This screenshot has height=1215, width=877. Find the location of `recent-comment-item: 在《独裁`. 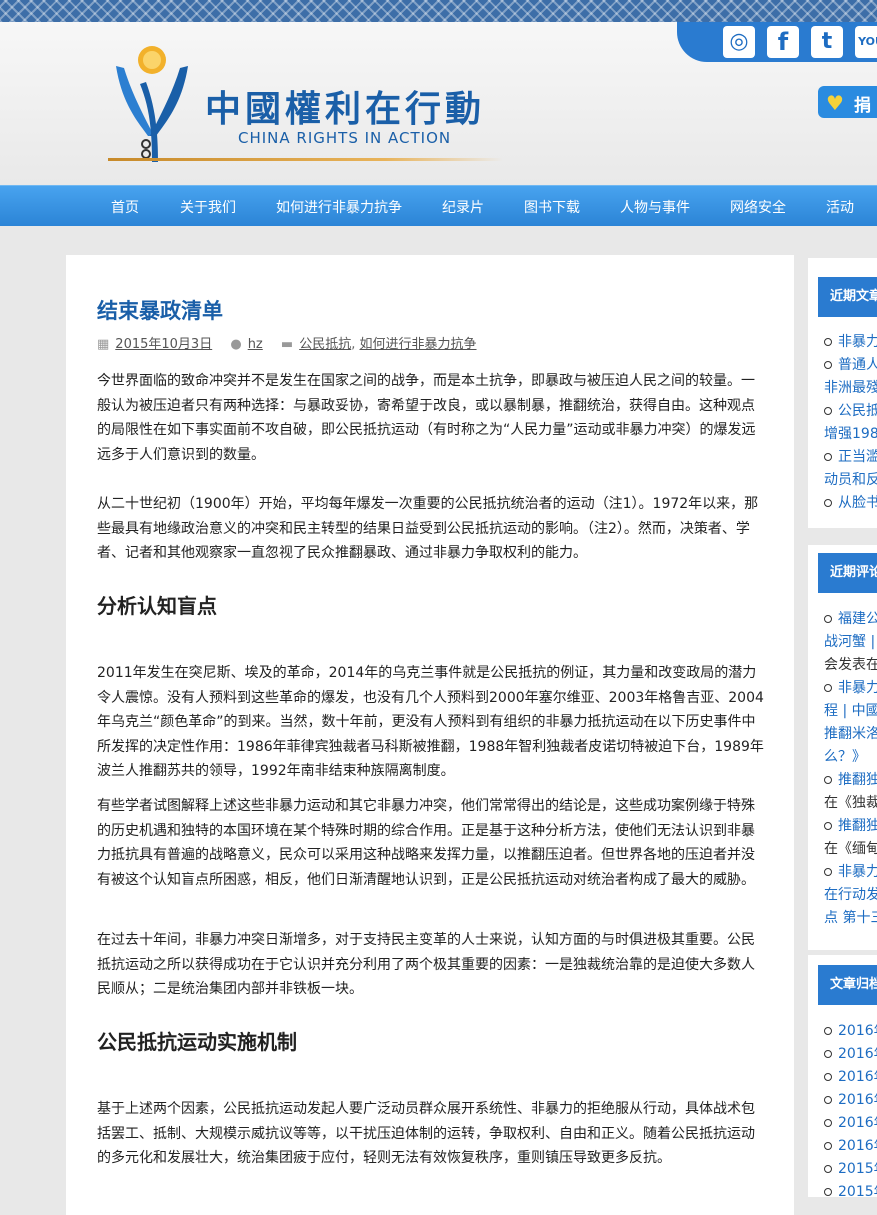

recent-comment-item: 在《独裁 is located at coordinates (850, 803).